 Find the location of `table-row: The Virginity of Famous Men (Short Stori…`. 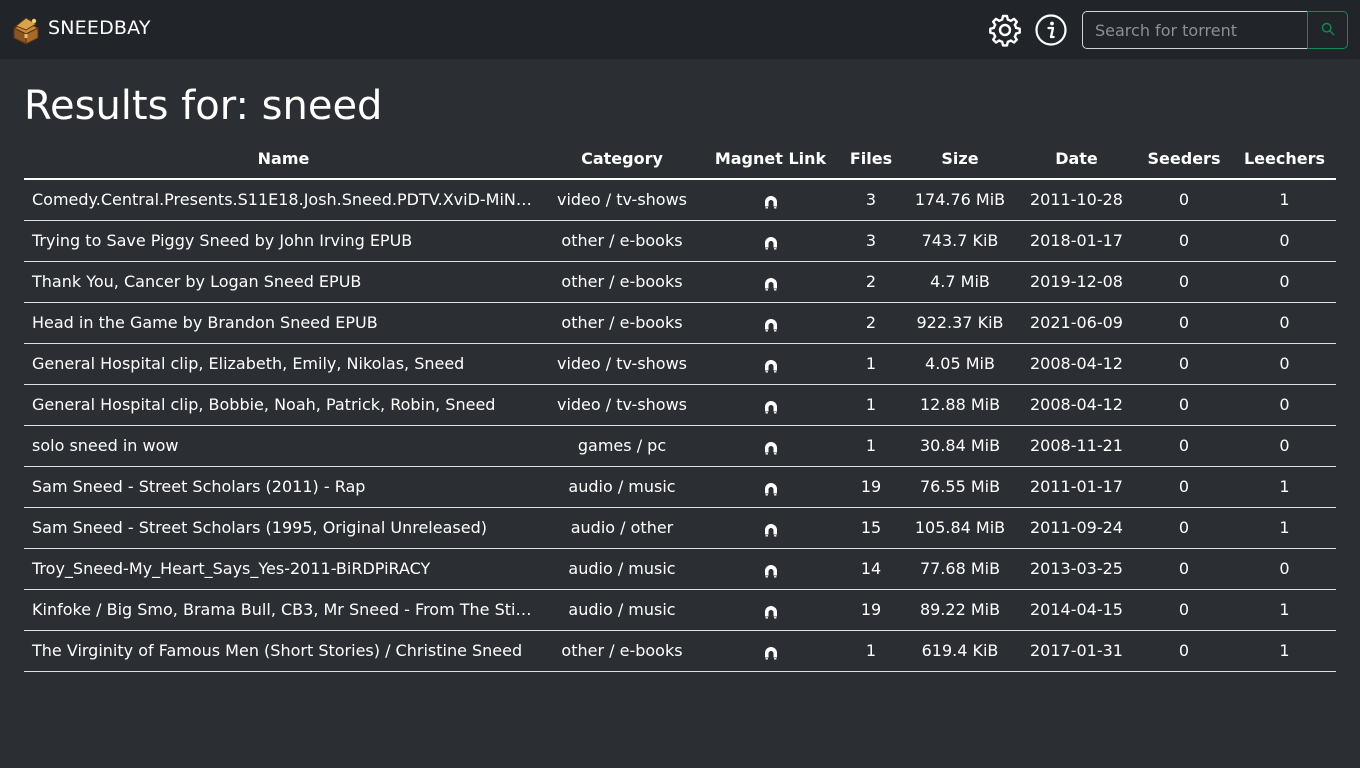

table-row: The Virginity of Famous Men (Short Stori… is located at coordinates (680, 651).